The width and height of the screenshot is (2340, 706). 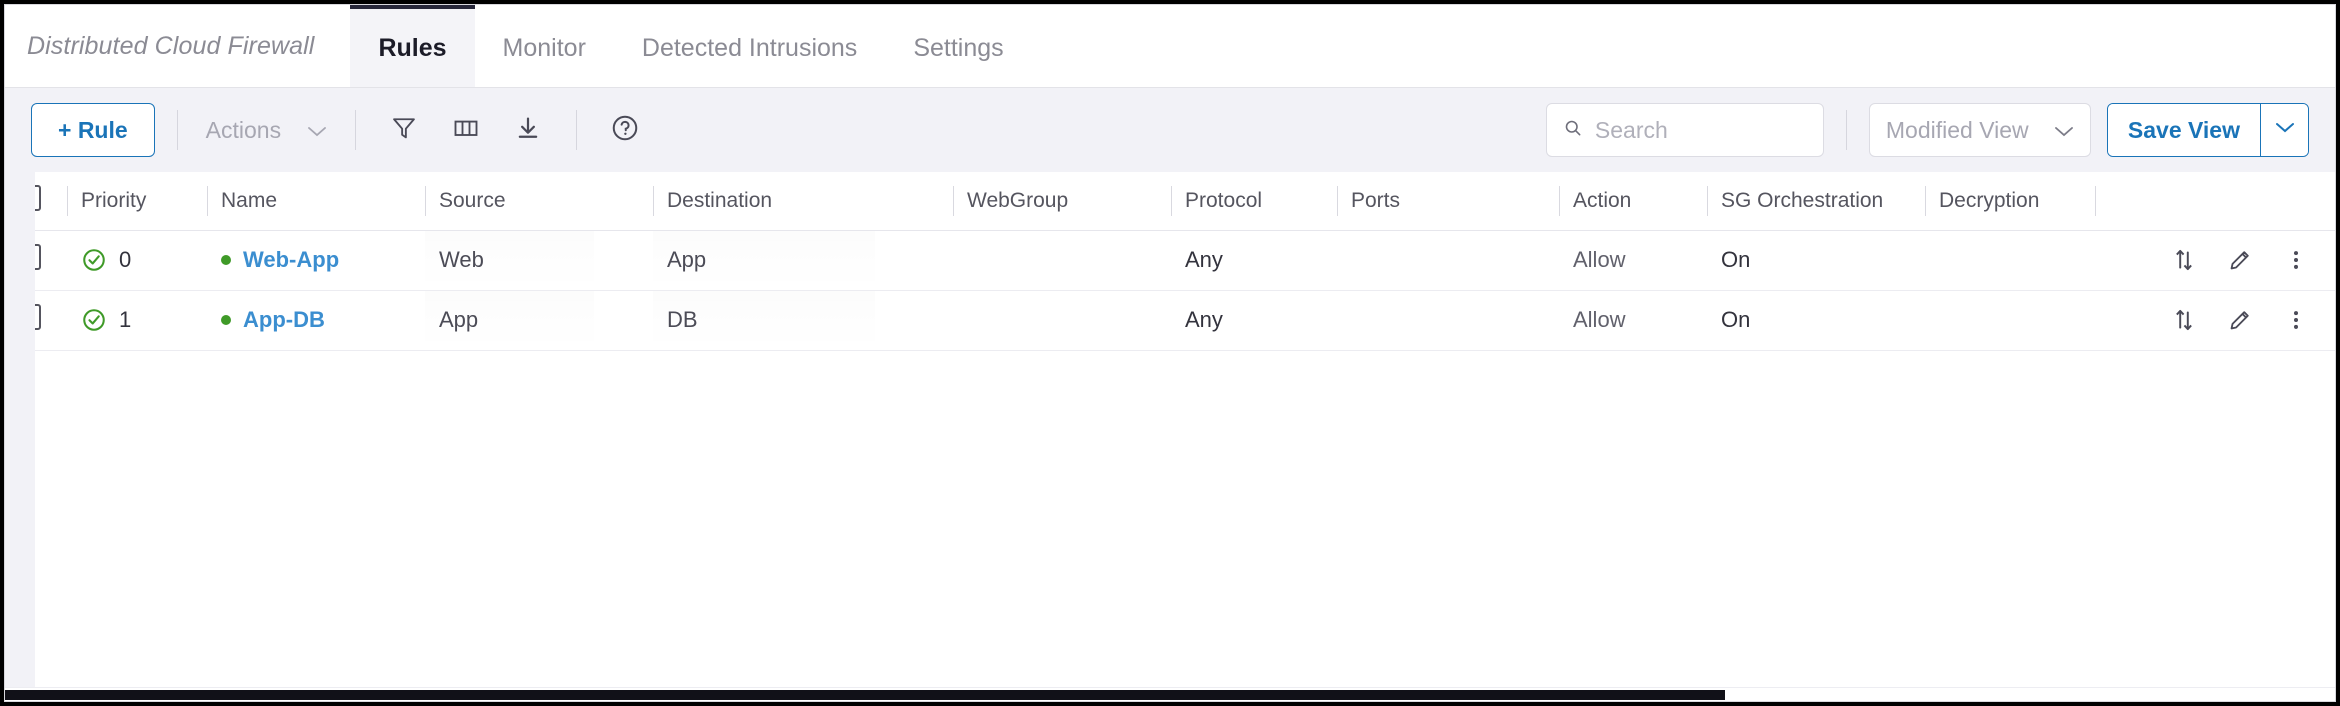 What do you see at coordinates (539, 201) in the screenshot?
I see `header-source: Source` at bounding box center [539, 201].